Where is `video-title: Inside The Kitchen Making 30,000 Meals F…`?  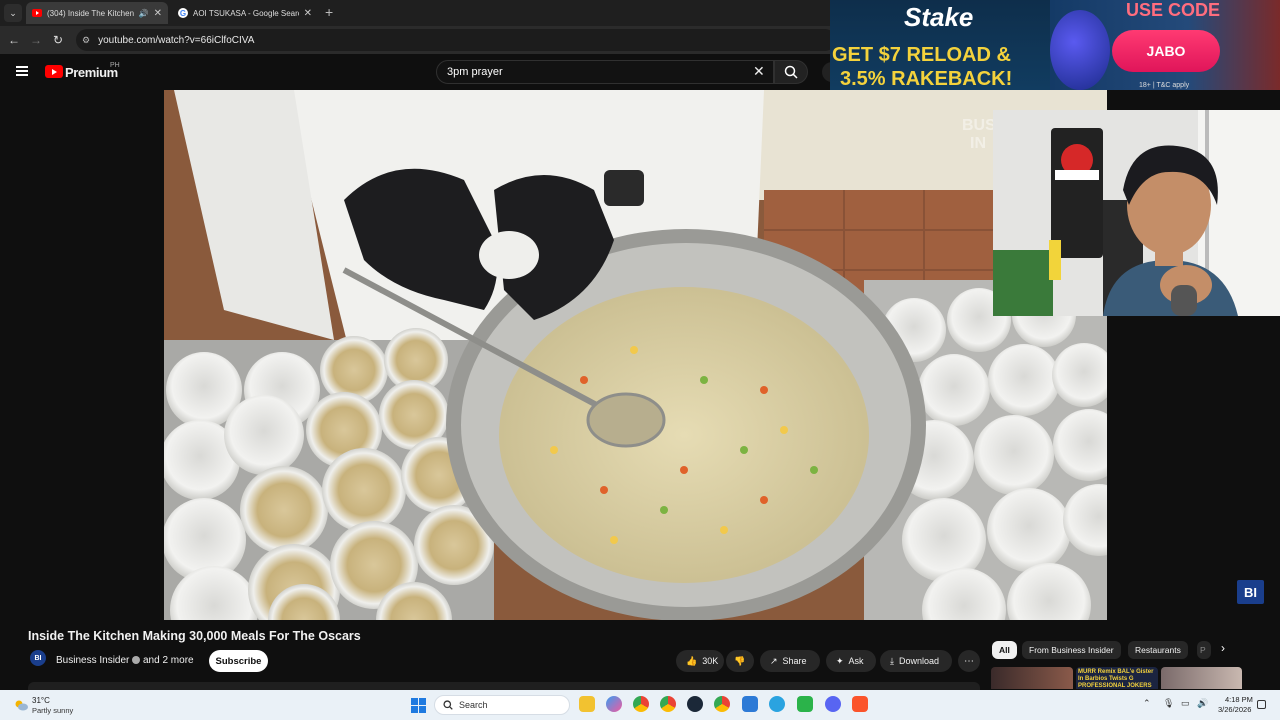
video-title: Inside The Kitchen Making 30,000 Meals F… is located at coordinates (194, 636).